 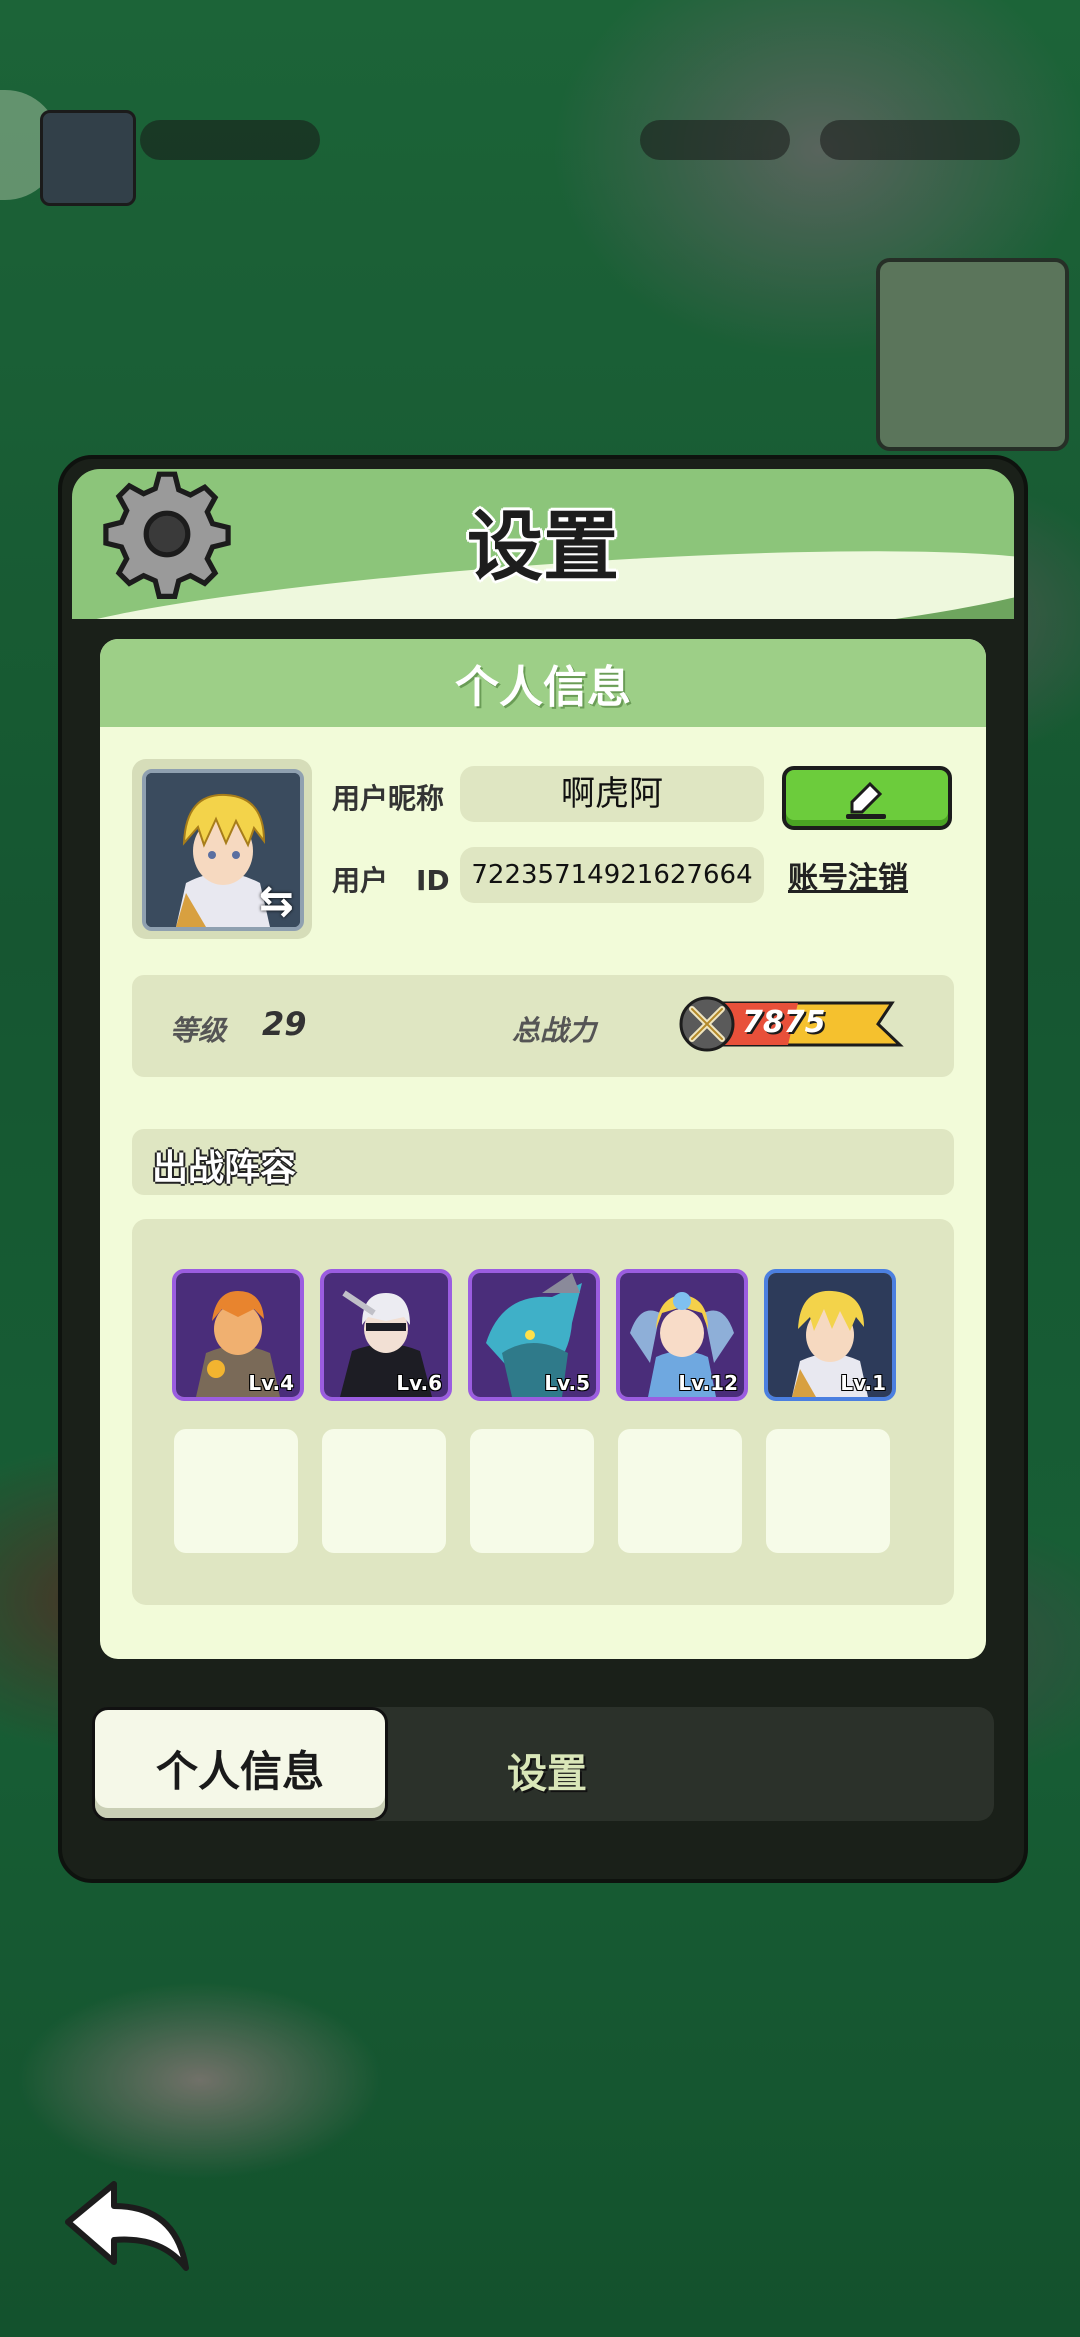 What do you see at coordinates (554, 1030) in the screenshot?
I see `power-label: 总战力` at bounding box center [554, 1030].